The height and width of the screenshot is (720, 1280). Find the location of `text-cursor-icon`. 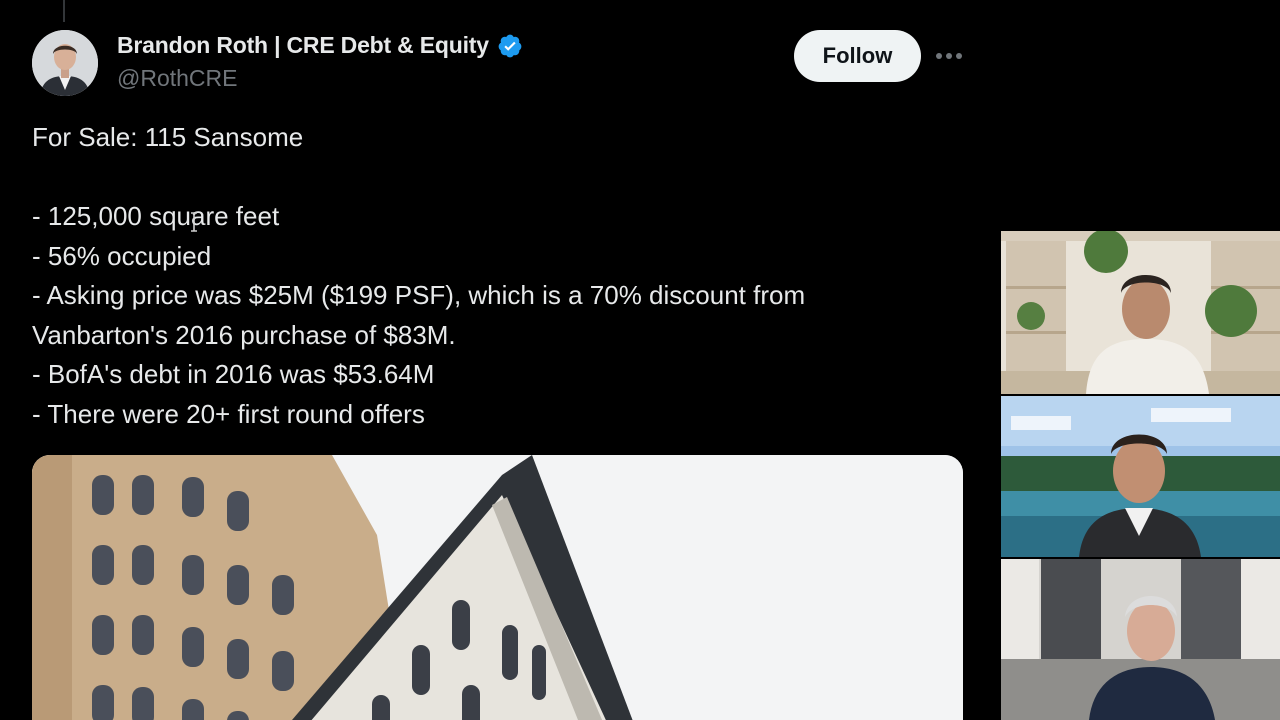

text-cursor-icon is located at coordinates (194, 222).